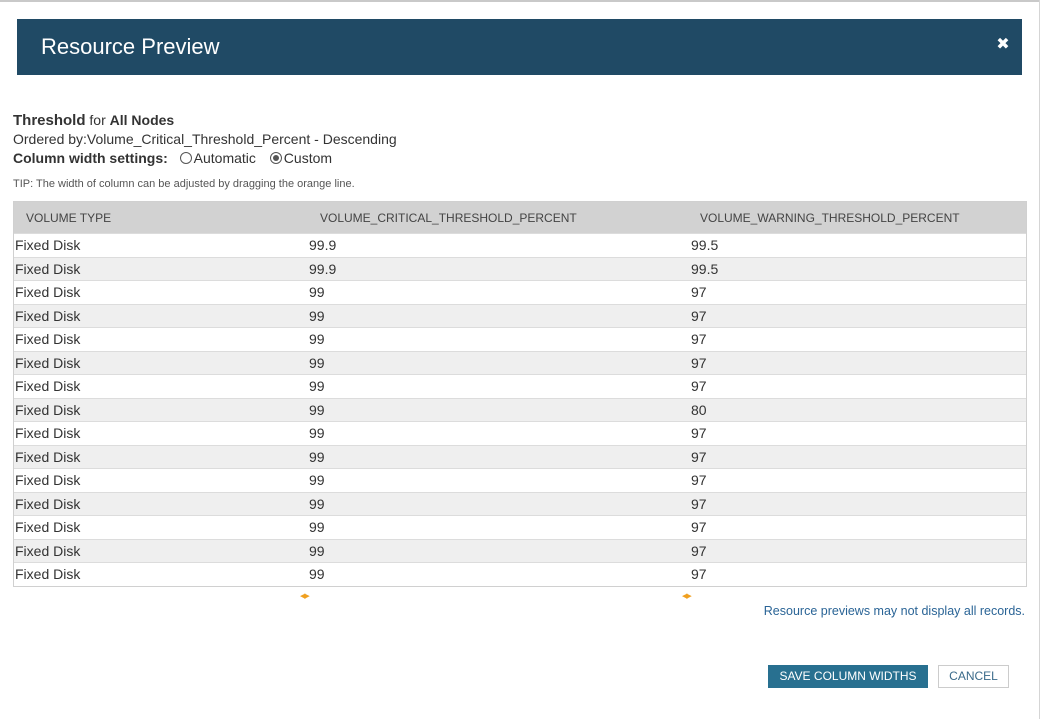 This screenshot has height=719, width=1040. Describe the element at coordinates (130, 46) in the screenshot. I see `dialog-title: Resource Preview` at that location.